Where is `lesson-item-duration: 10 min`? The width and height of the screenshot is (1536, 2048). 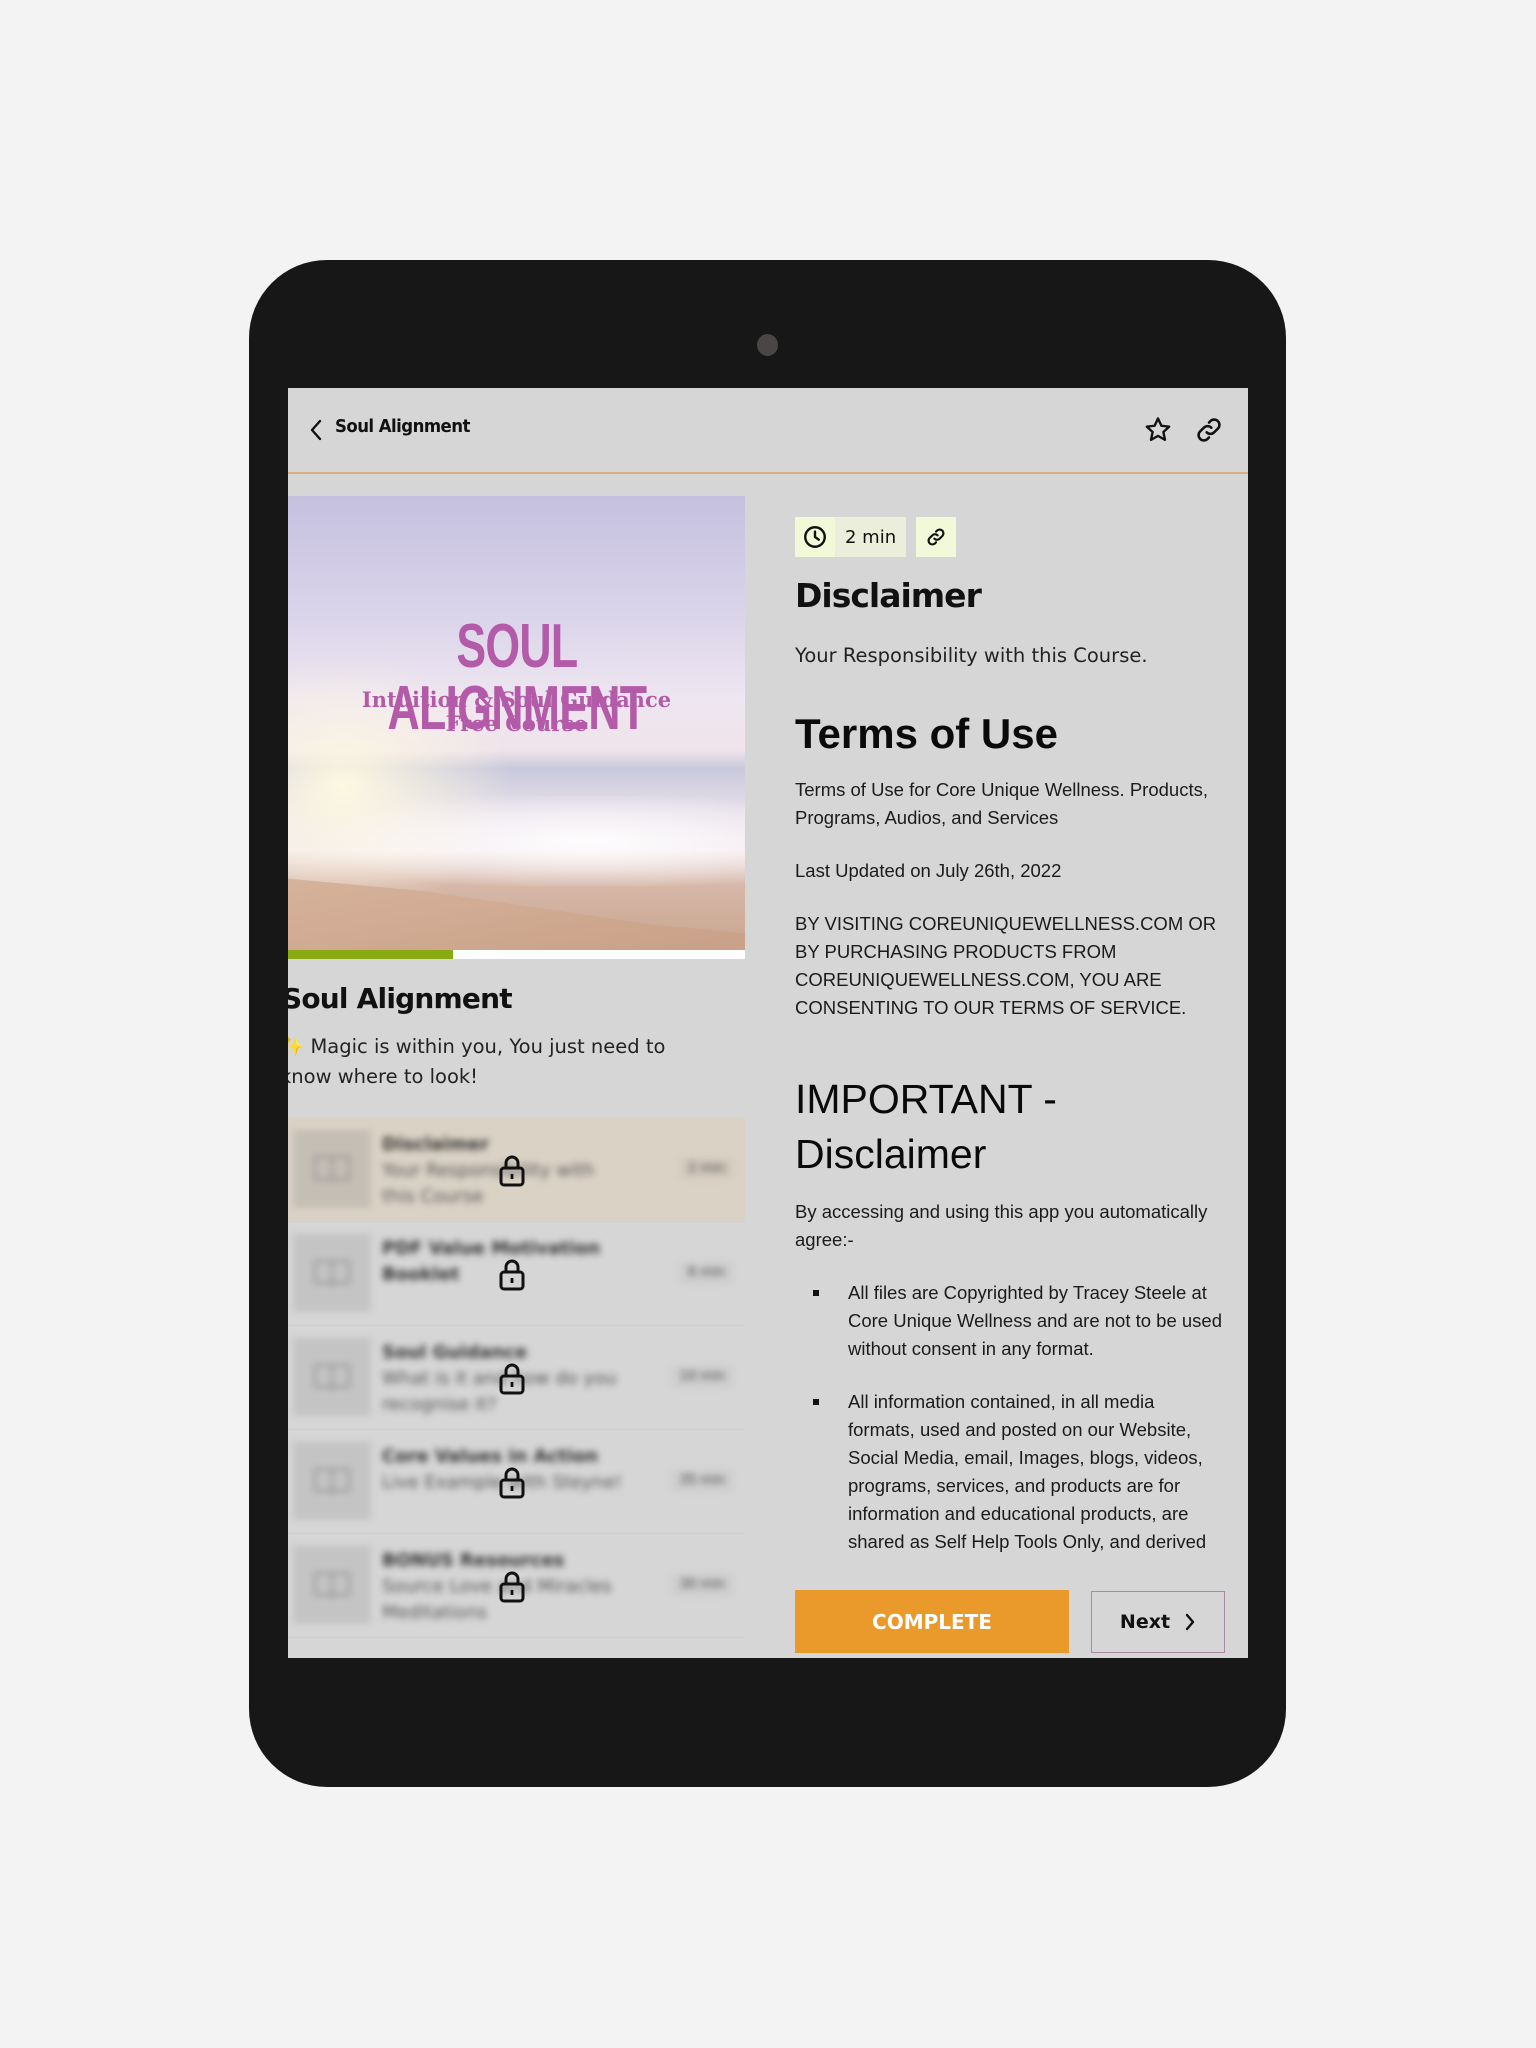
lesson-item-duration: 10 min is located at coordinates (702, 1376).